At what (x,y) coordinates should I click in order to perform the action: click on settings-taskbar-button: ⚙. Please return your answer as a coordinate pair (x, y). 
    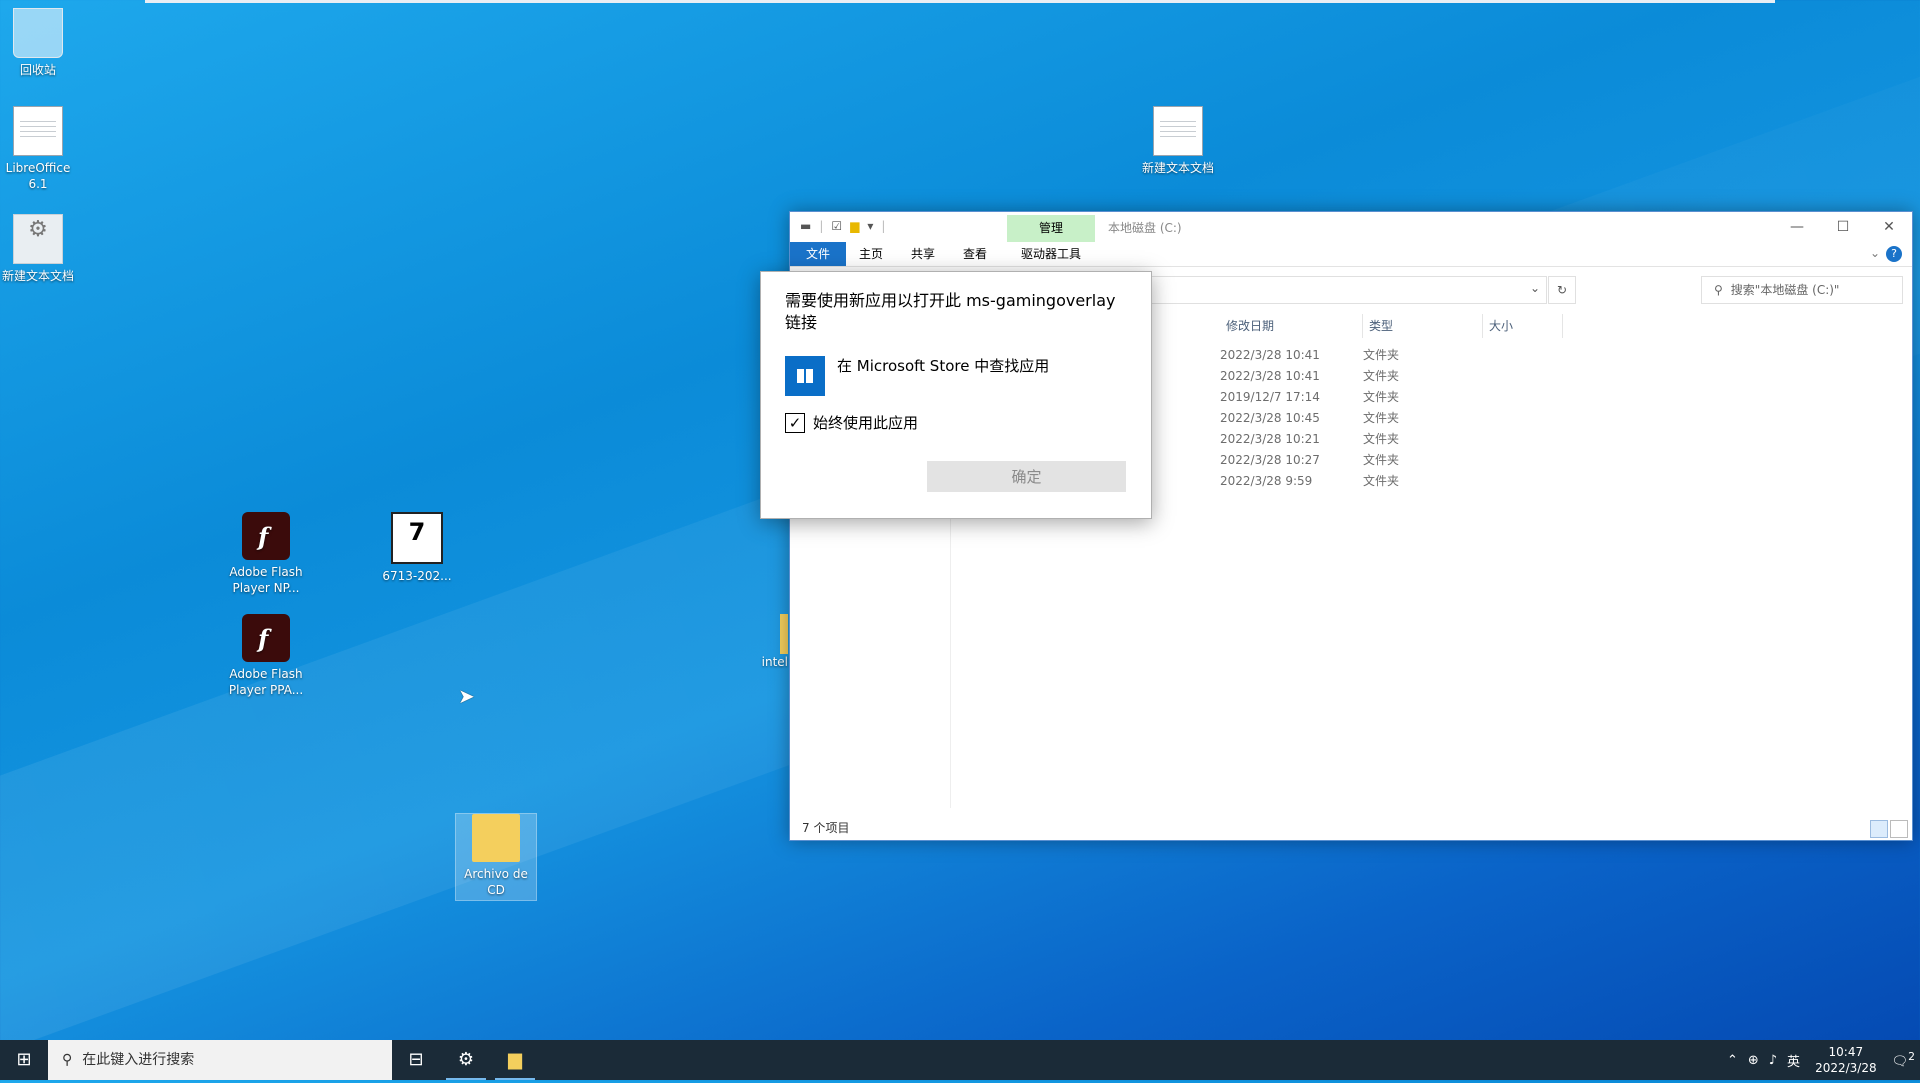
    Looking at the image, I should click on (466, 1060).